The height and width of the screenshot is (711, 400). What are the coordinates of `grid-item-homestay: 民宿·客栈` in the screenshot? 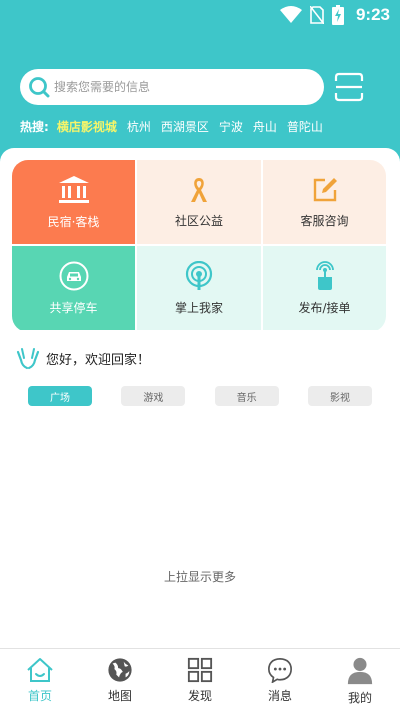 It's located at (73, 202).